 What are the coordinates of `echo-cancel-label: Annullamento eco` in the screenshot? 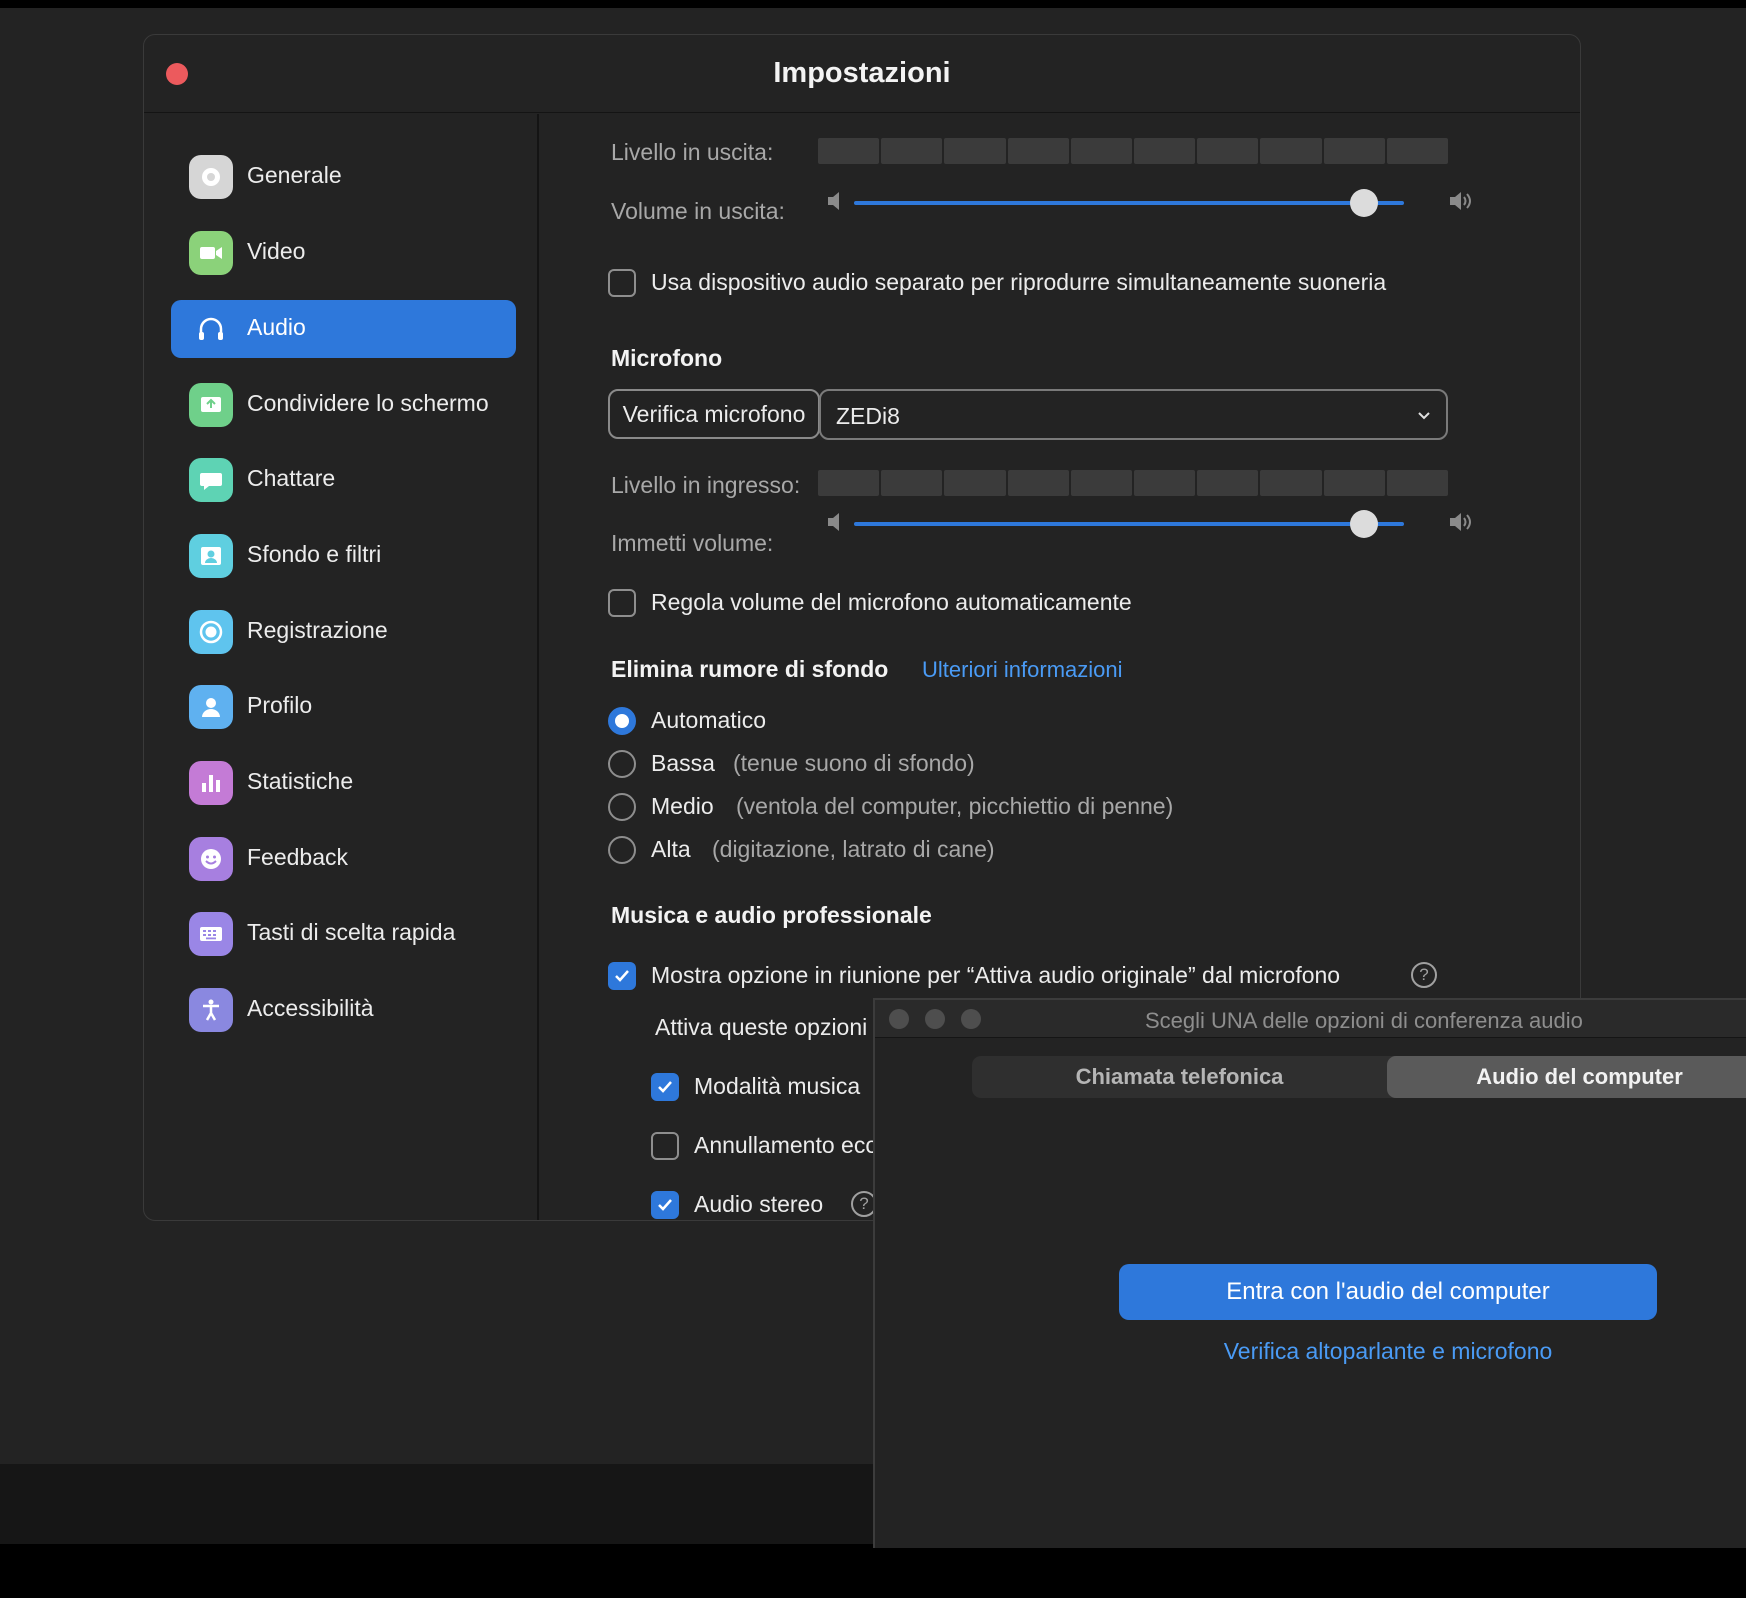 It's located at (786, 1145).